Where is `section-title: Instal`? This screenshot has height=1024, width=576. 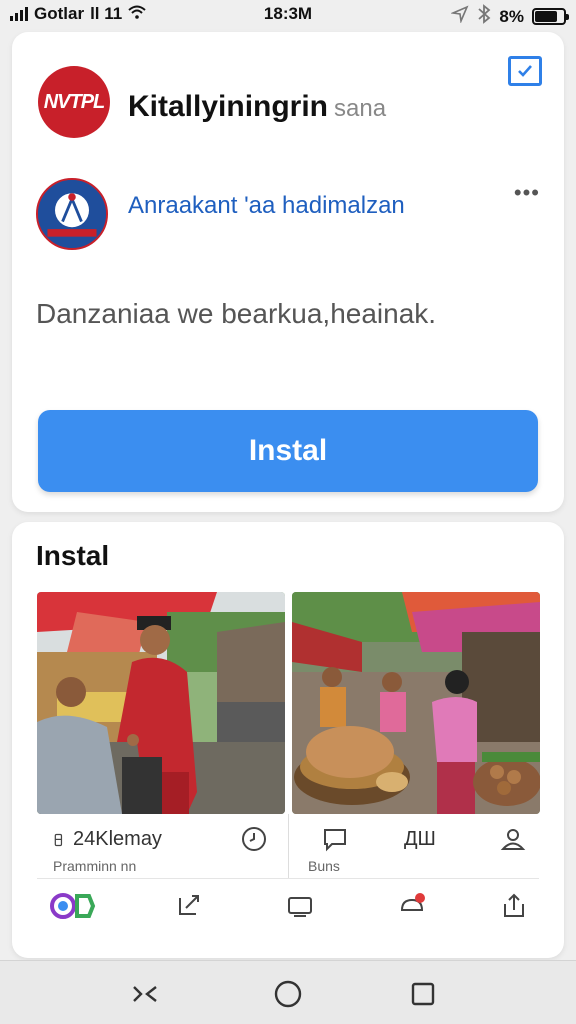 section-title: Instal is located at coordinates (73, 555).